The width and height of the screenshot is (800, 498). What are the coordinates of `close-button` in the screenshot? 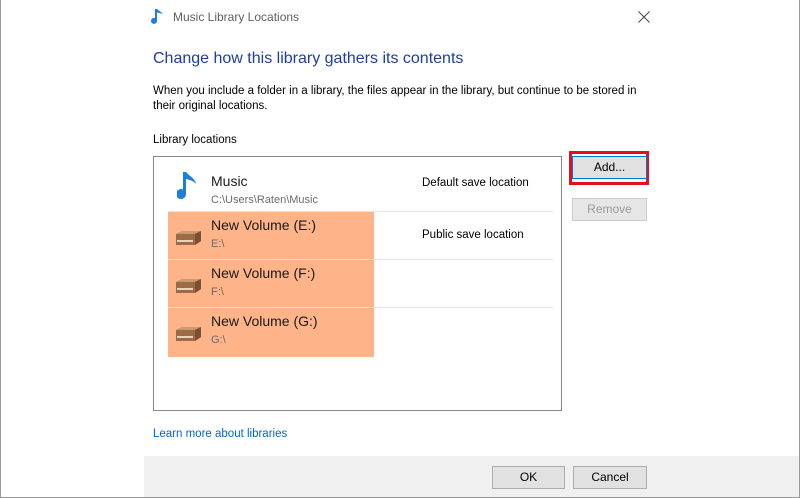 It's located at (644, 17).